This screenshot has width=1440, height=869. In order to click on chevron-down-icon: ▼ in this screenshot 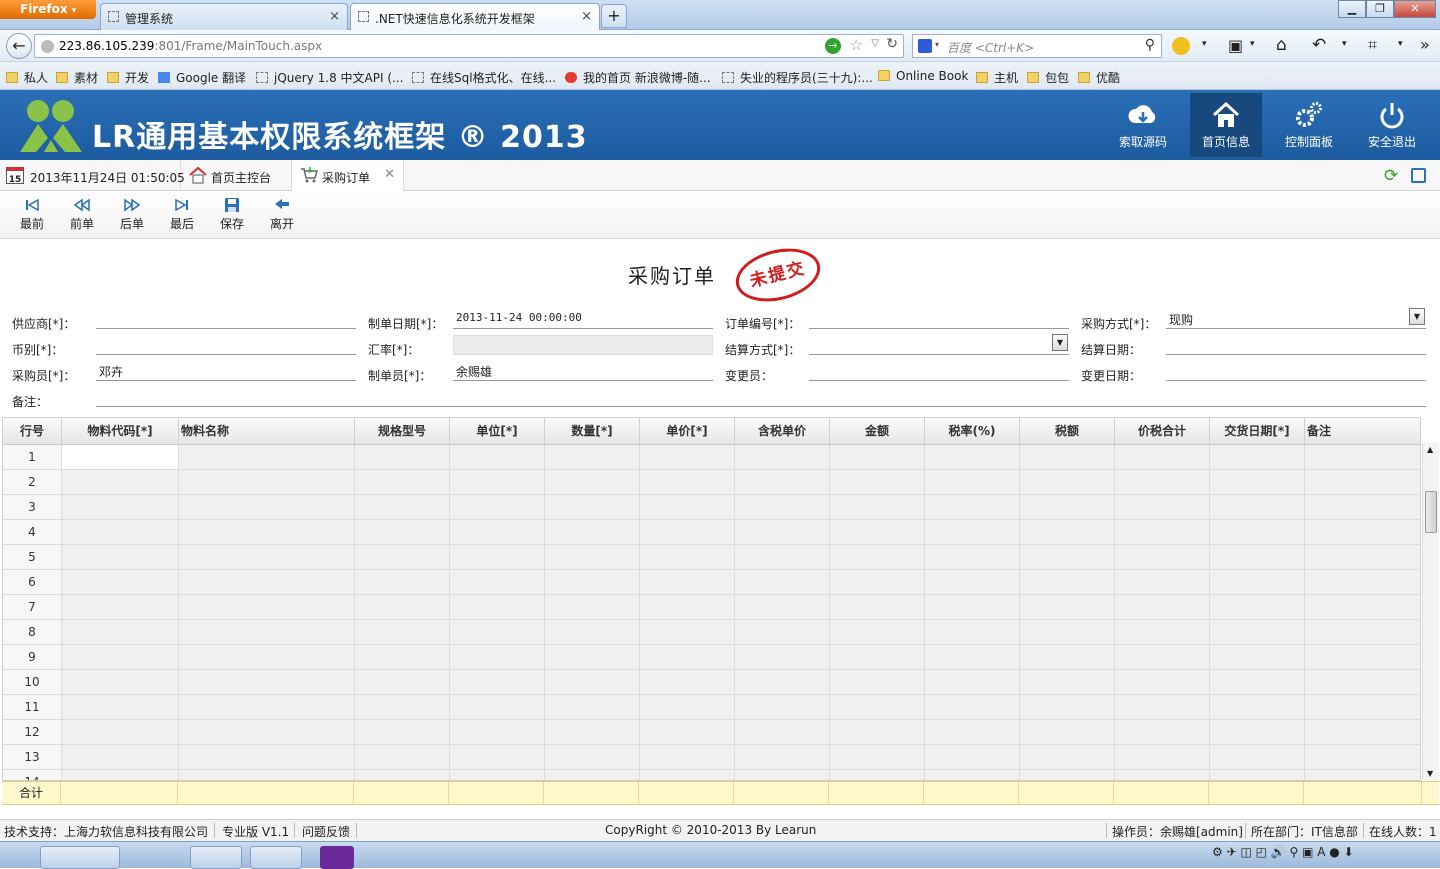, I will do `click(1060, 342)`.